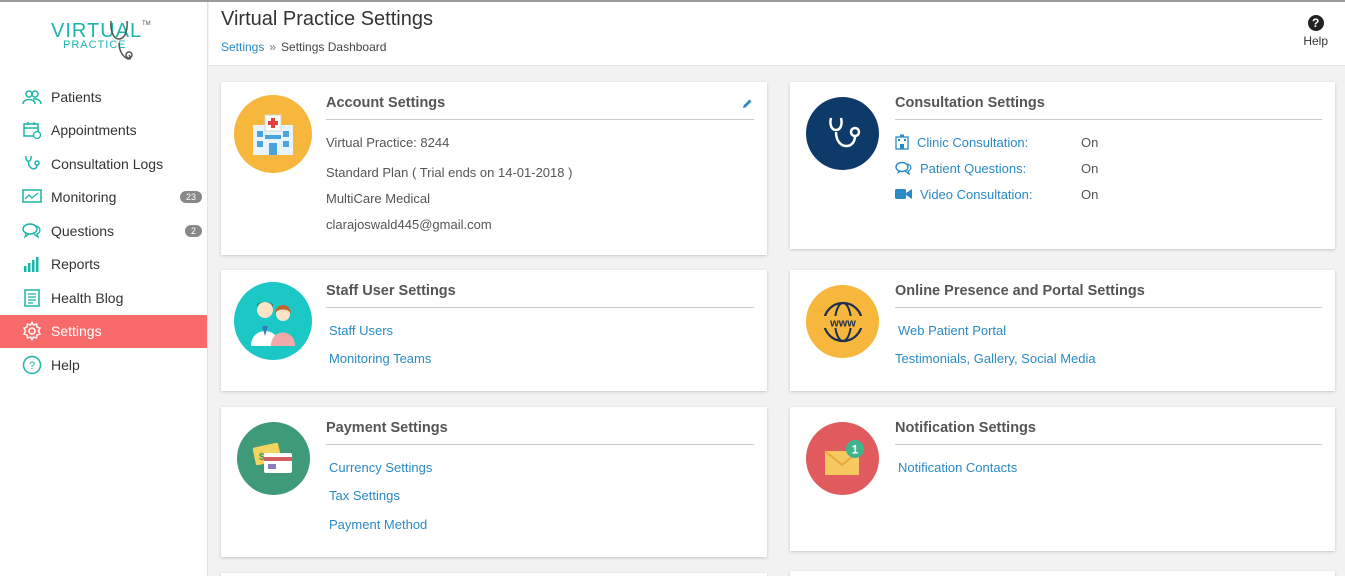 Image resolution: width=1345 pixels, height=576 pixels. I want to click on monitor-chart-icon, so click(32, 197).